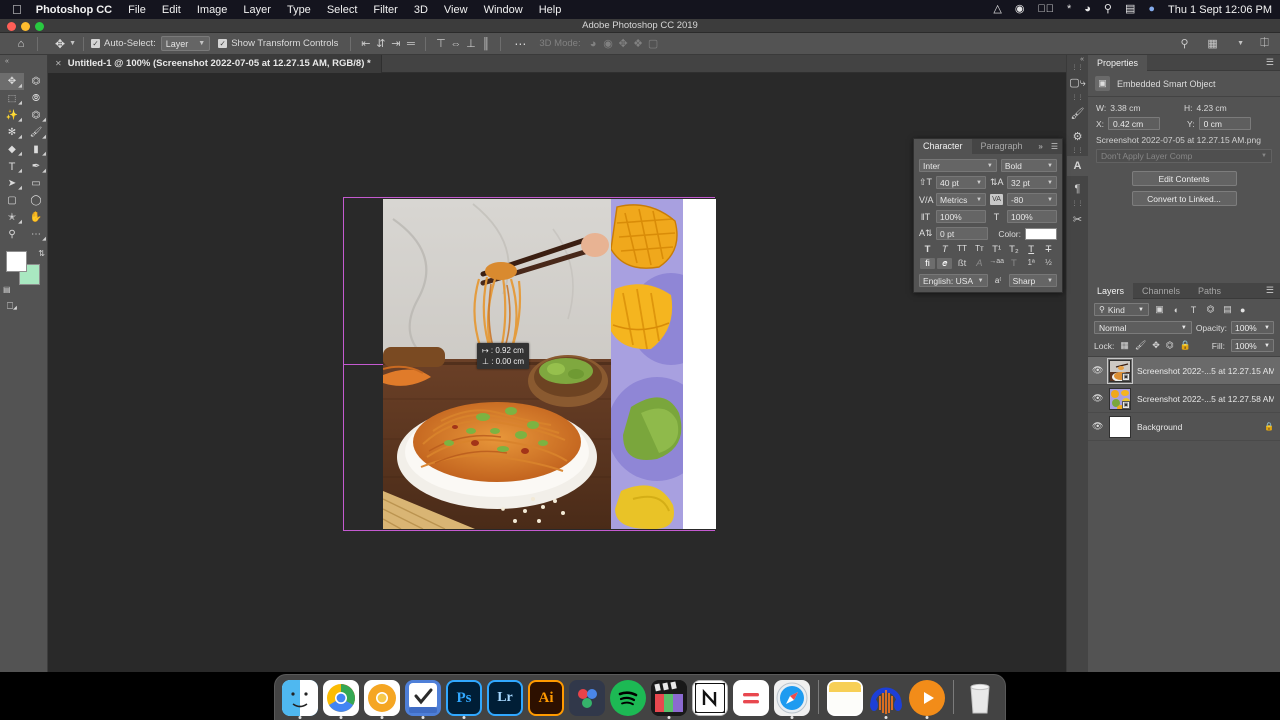  Describe the element at coordinates (1048, 249) in the screenshot. I see `strikethrough-icon: T` at that location.